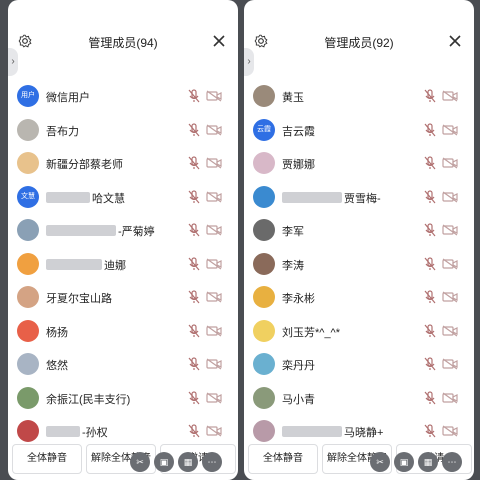 This screenshot has width=480, height=480. I want to click on list-item: 李军, so click(359, 231).